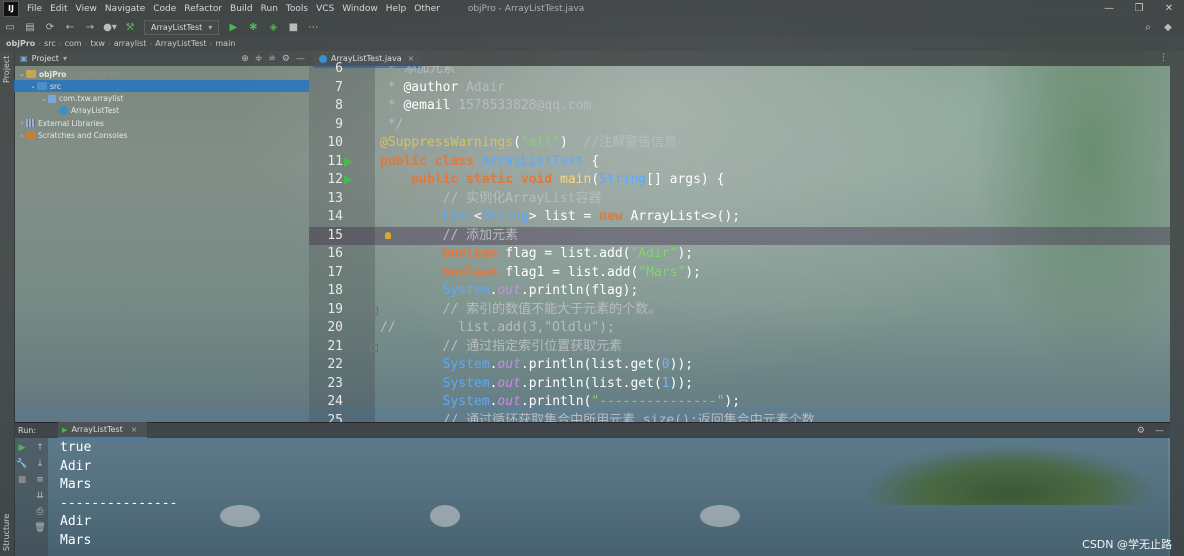 Image resolution: width=1184 pixels, height=556 pixels. What do you see at coordinates (164, 9) in the screenshot?
I see `menu-item-code: Code` at bounding box center [164, 9].